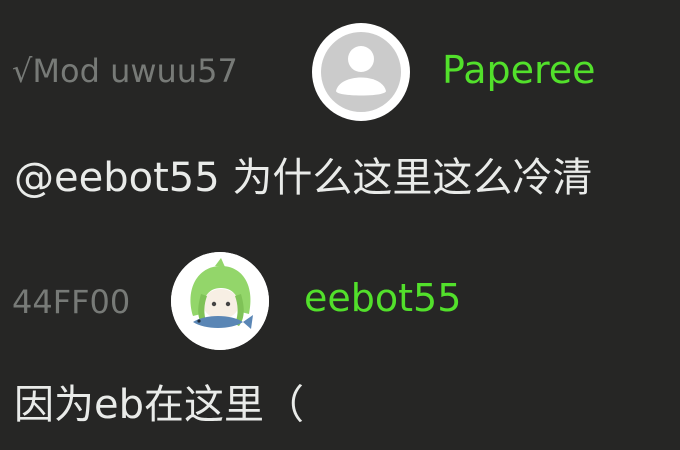  What do you see at coordinates (303, 178) in the screenshot?
I see `message-text: @eebot55 为什么这里这么冷清` at bounding box center [303, 178].